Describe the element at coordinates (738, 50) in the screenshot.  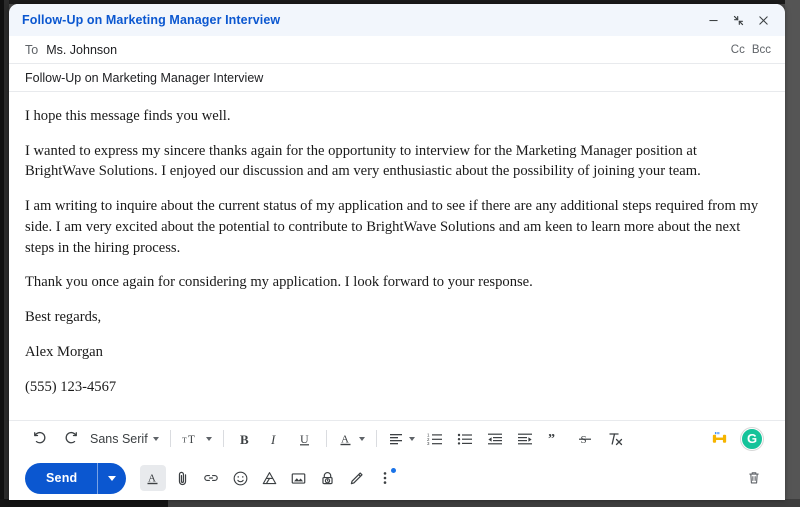
I see `cc-button: Cc` at that location.